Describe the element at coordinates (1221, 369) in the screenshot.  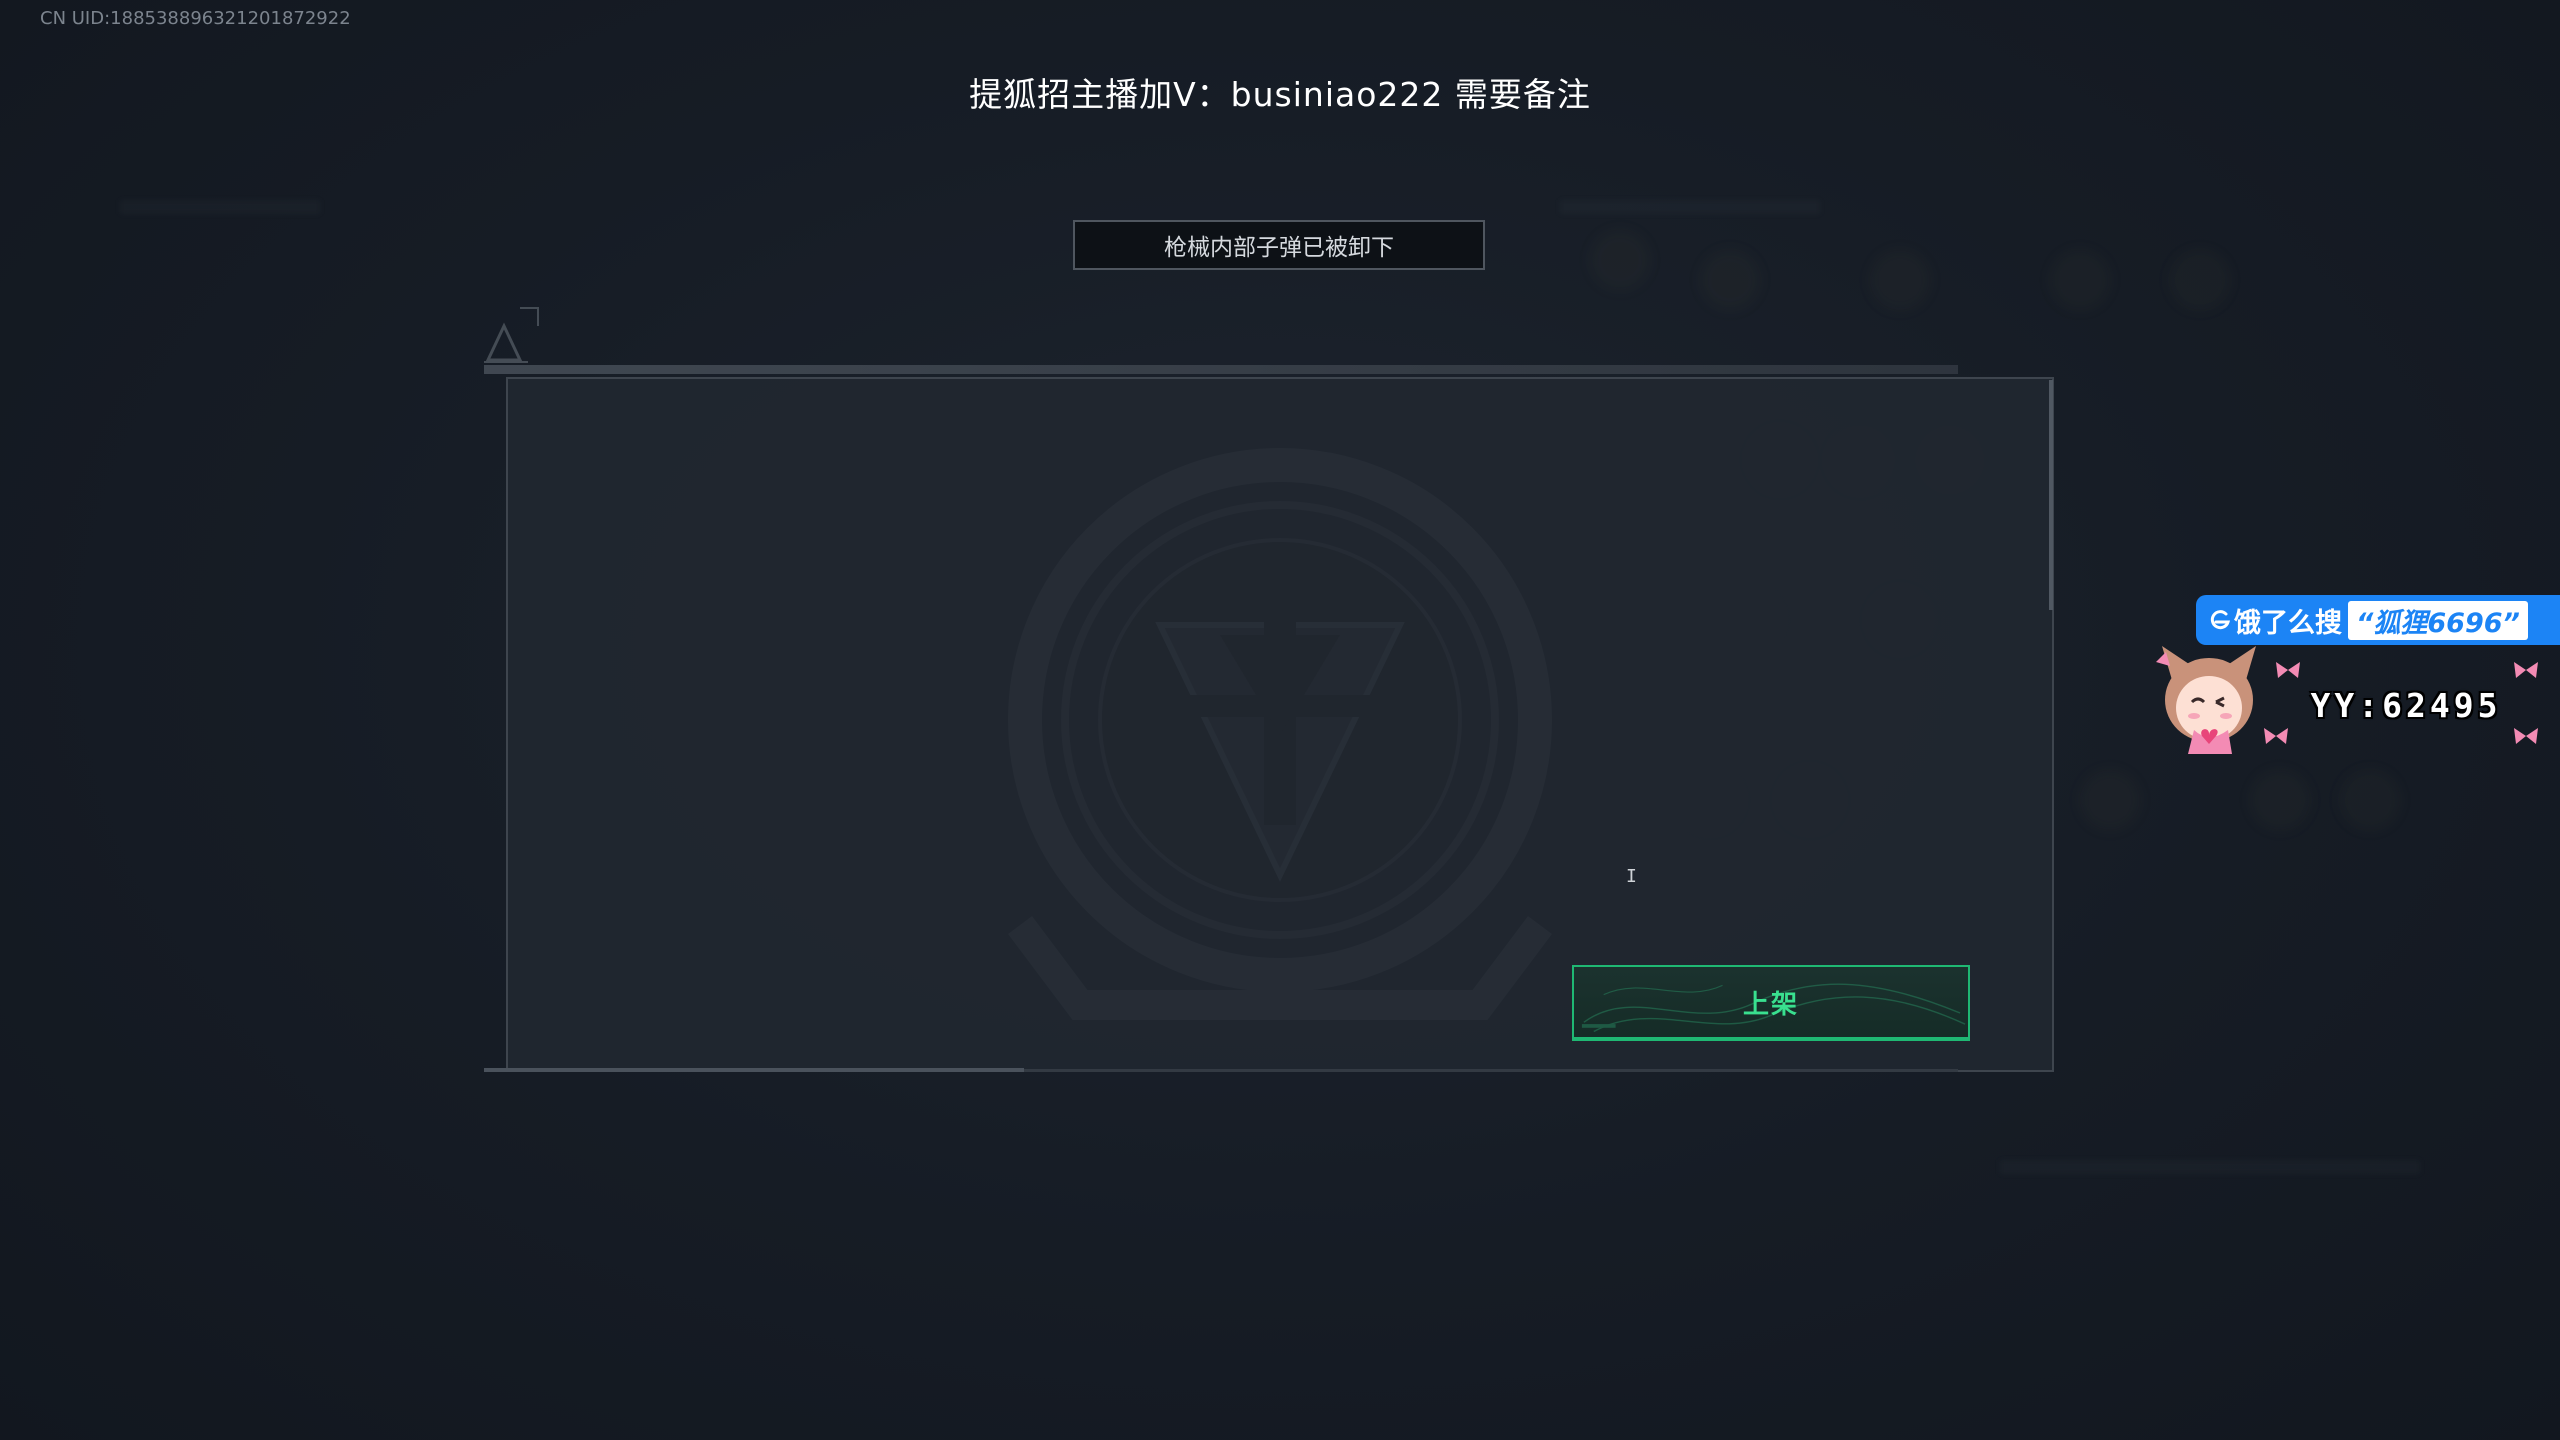
I see `dialog-top-bar` at that location.